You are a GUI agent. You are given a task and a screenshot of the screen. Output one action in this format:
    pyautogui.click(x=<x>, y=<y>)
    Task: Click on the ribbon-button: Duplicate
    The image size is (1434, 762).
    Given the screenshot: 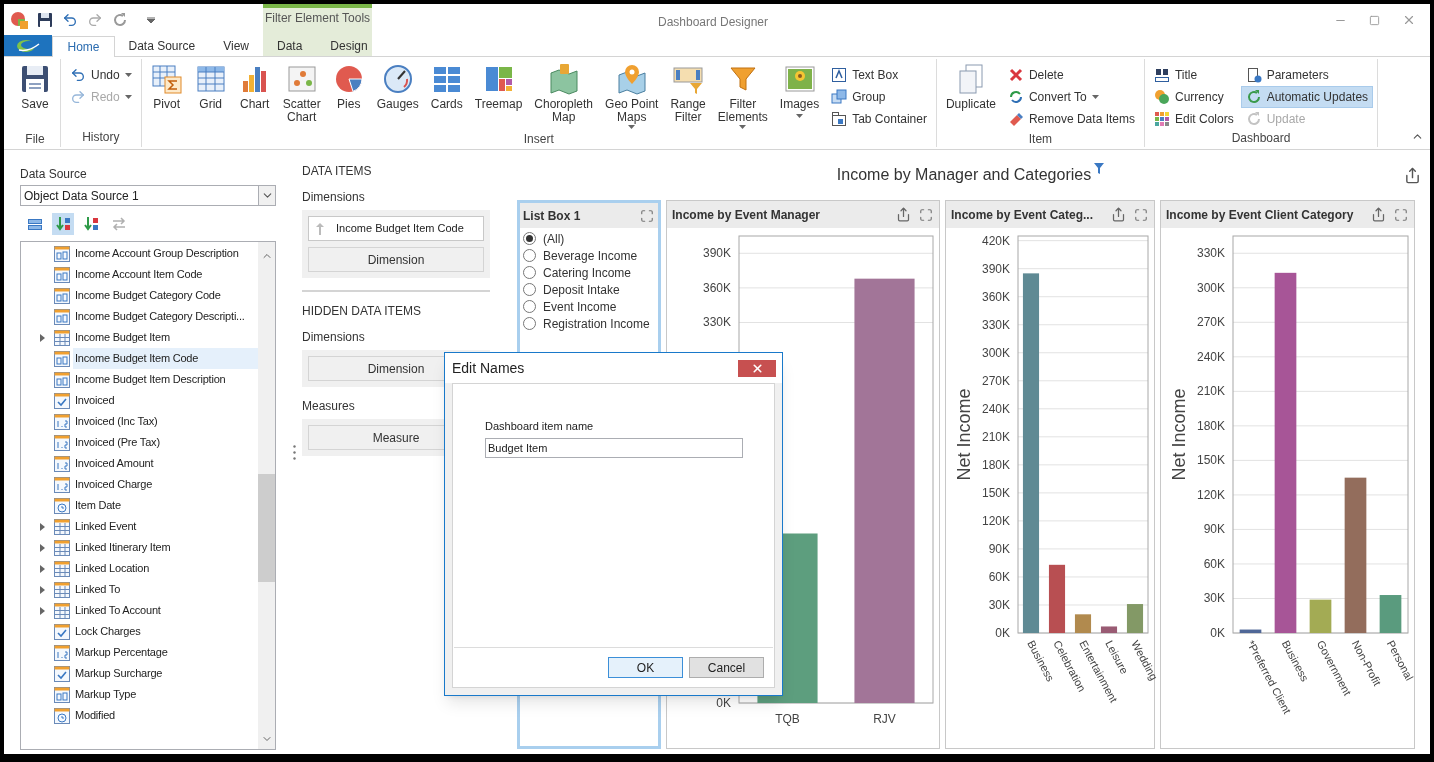 What is the action you would take?
    pyautogui.click(x=970, y=95)
    